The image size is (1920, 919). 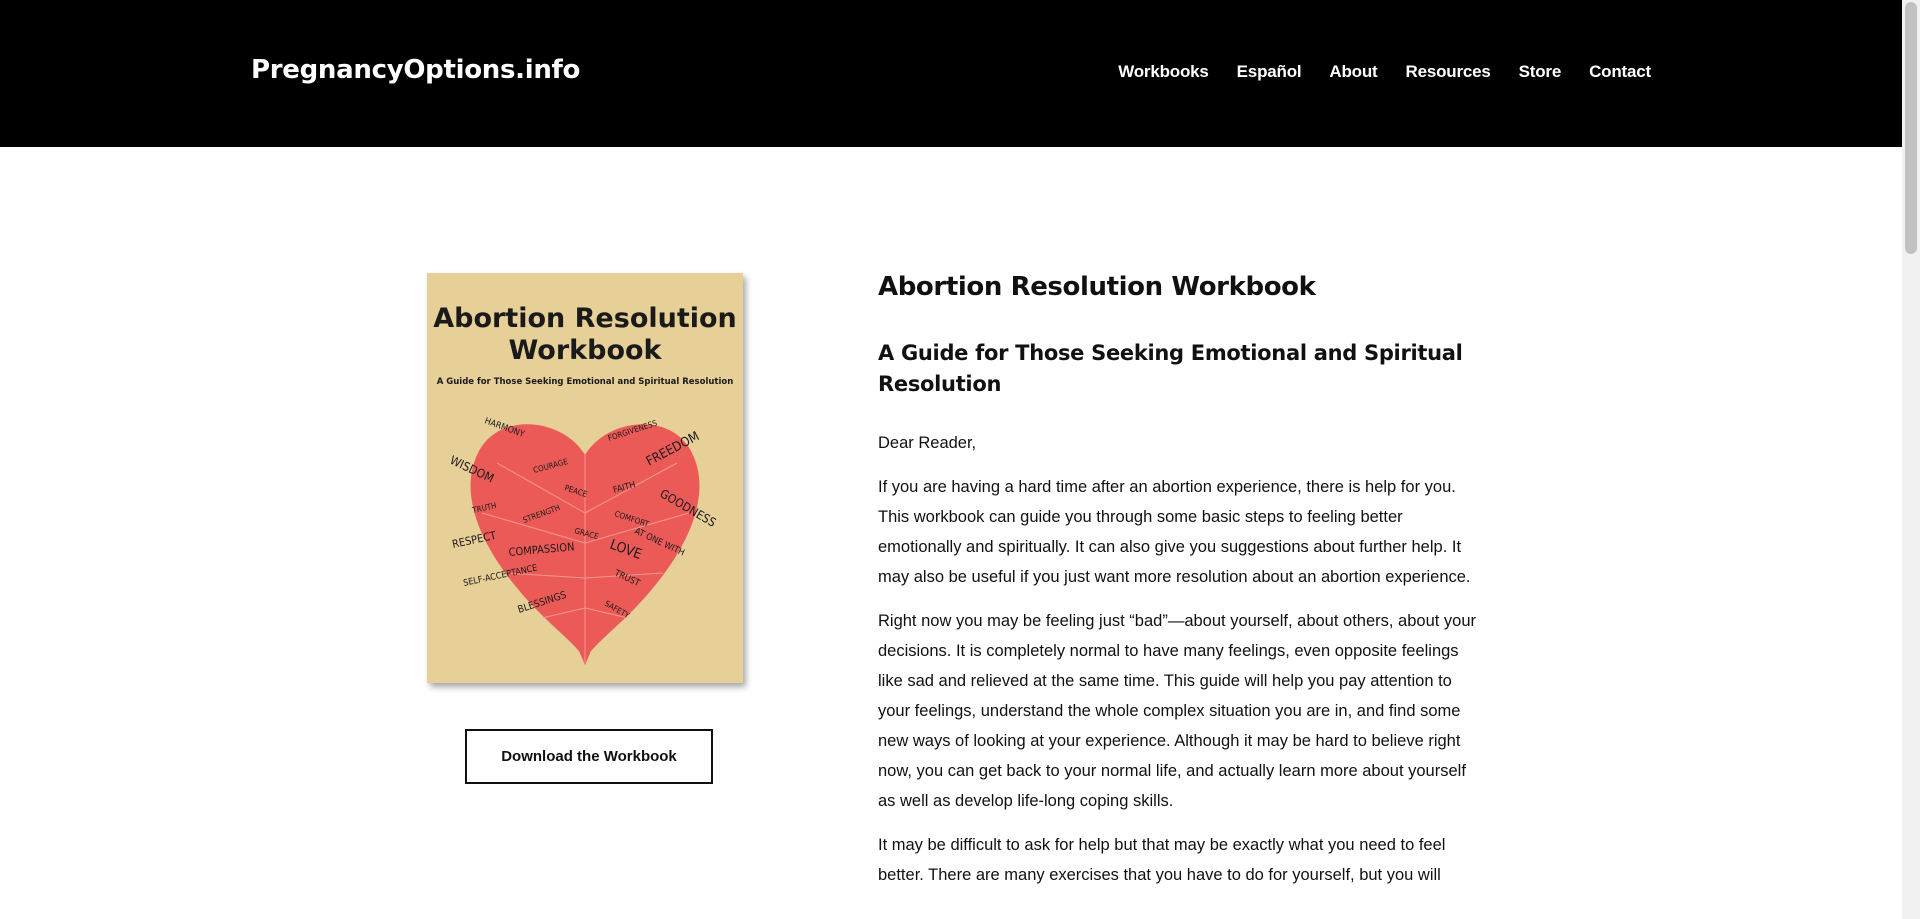 I want to click on site-logo: PregnancyOptions.info, so click(x=415, y=70).